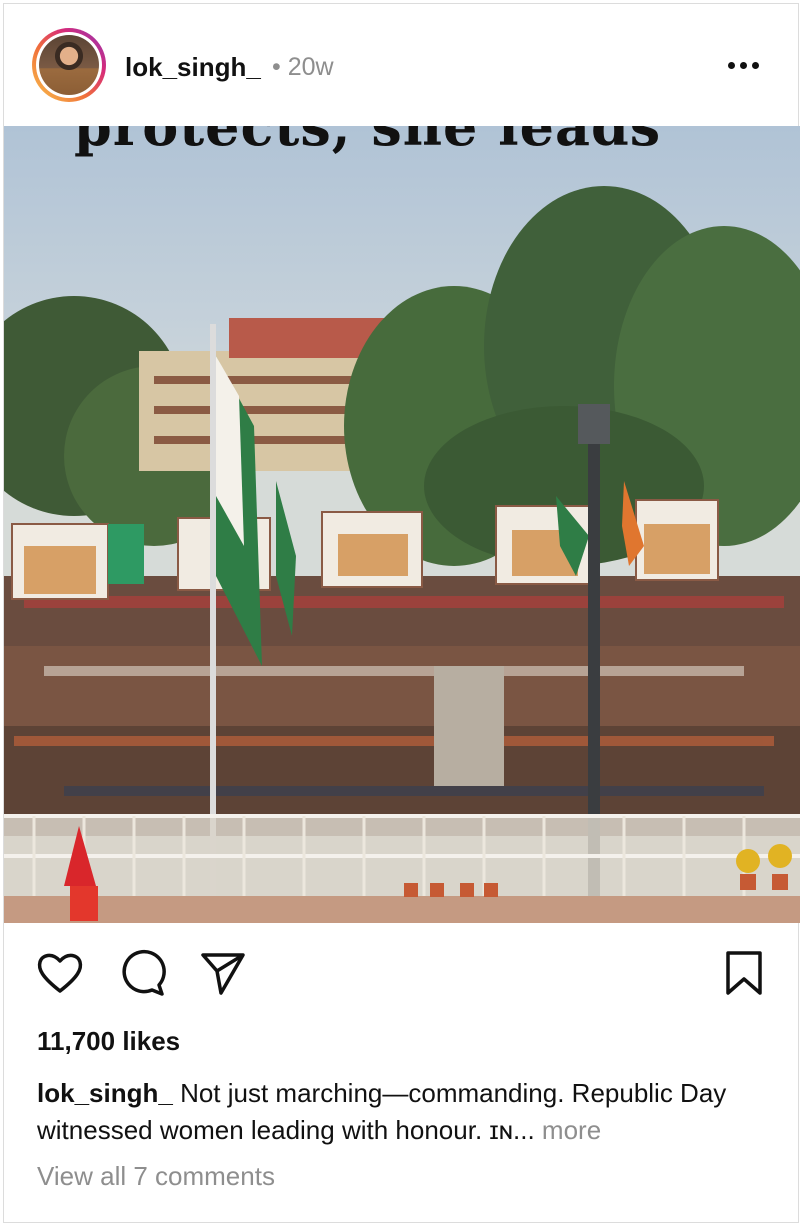 This screenshot has height=1228, width=804. I want to click on caption-username: lok_singh_, so click(105, 1093).